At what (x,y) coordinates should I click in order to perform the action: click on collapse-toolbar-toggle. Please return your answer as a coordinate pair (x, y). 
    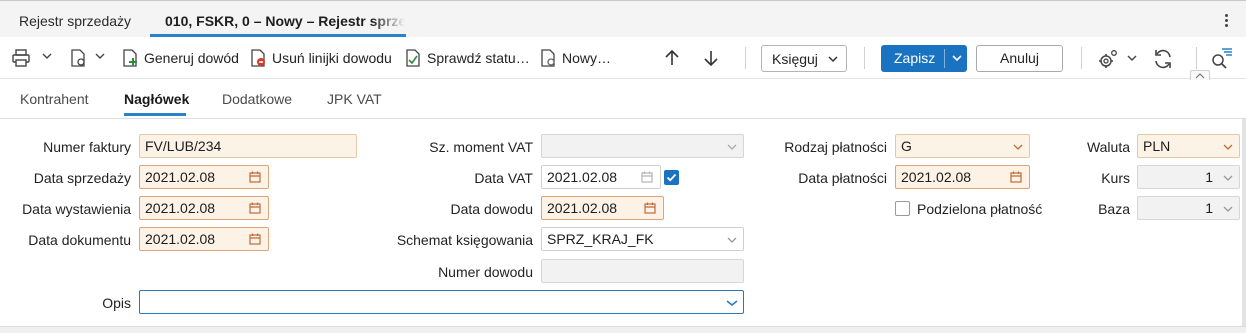
    Looking at the image, I should click on (1200, 75).